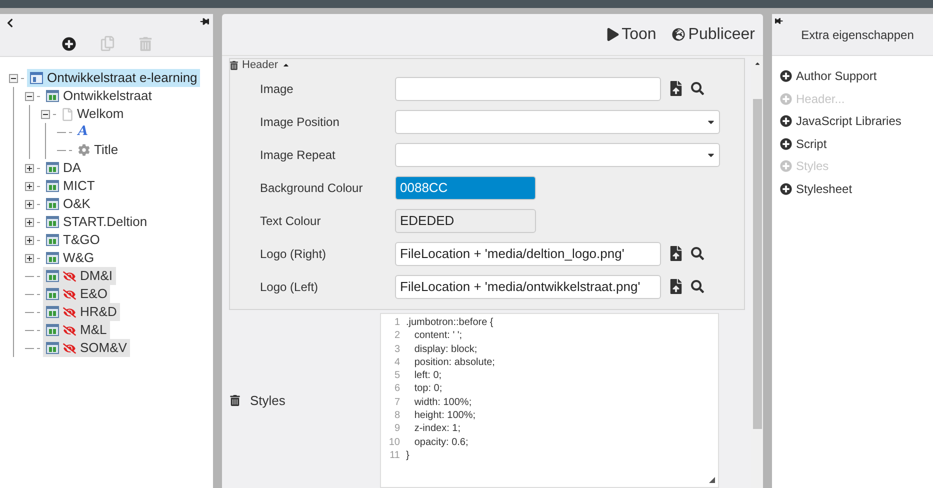  What do you see at coordinates (63, 168) in the screenshot?
I see `tree-item: DA` at bounding box center [63, 168].